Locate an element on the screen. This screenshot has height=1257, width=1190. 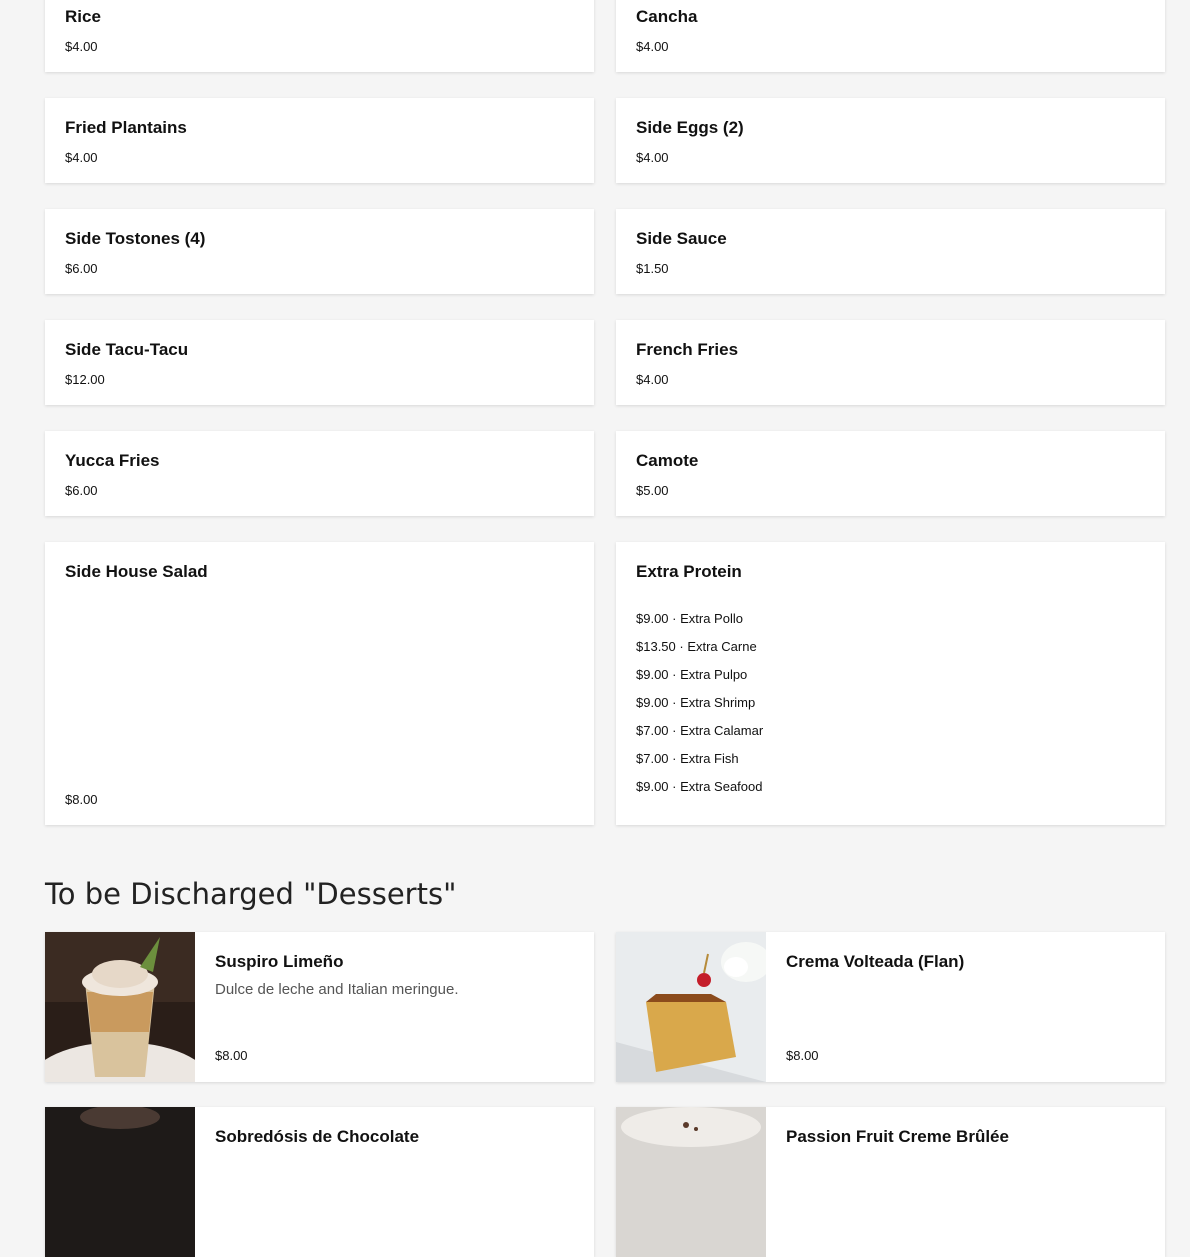
item-name: Crema Volteada (Flan) is located at coordinates (875, 961).